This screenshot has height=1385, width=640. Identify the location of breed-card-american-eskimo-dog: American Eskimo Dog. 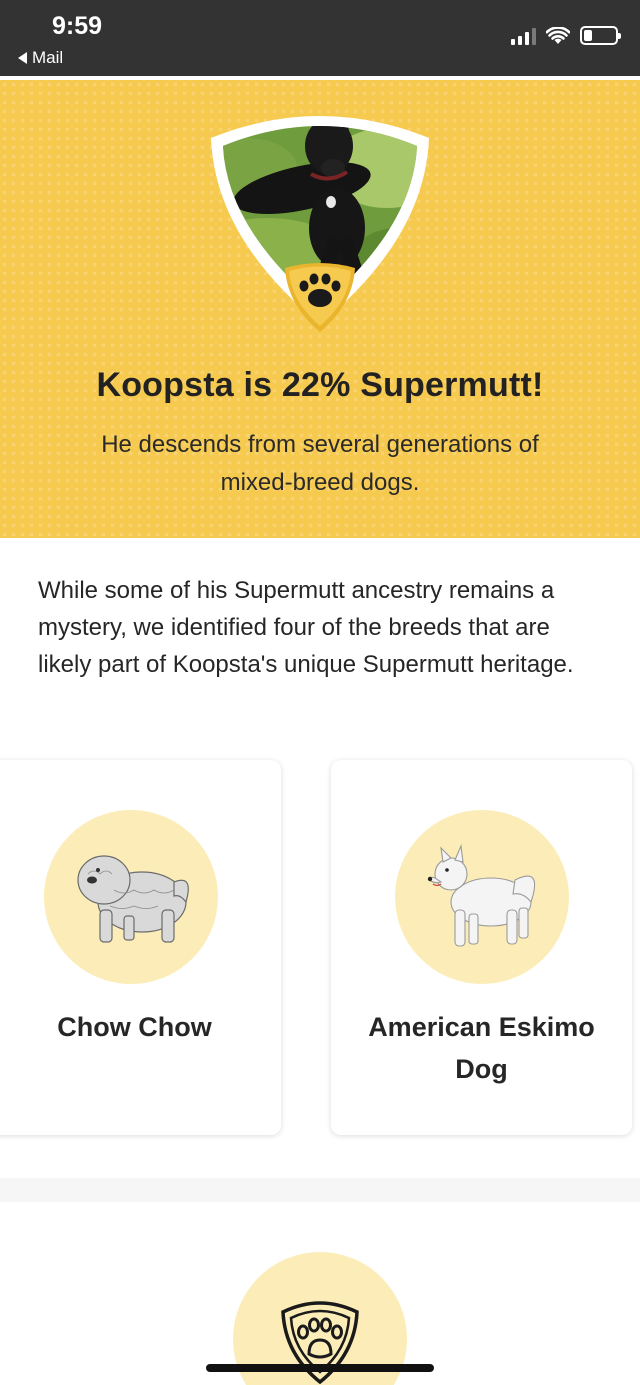
(481, 947).